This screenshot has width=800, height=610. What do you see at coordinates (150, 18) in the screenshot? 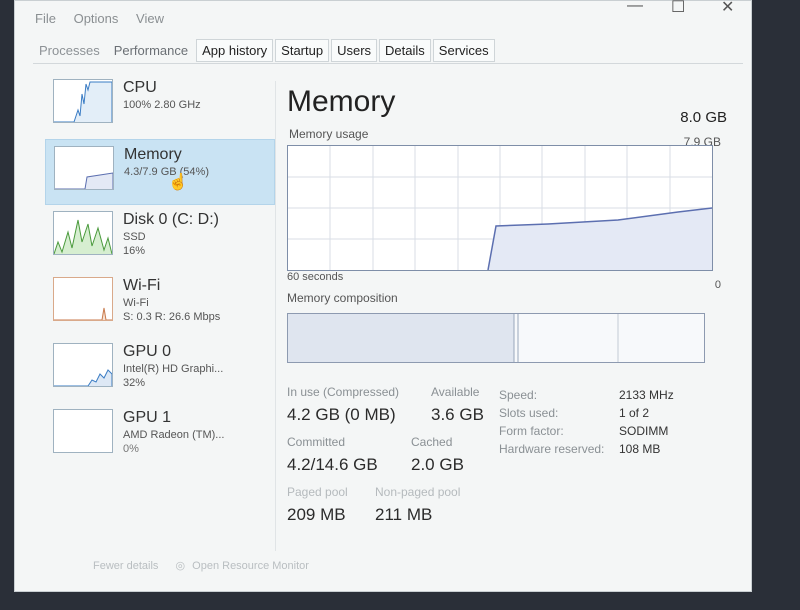
I see `menu-view: View` at bounding box center [150, 18].